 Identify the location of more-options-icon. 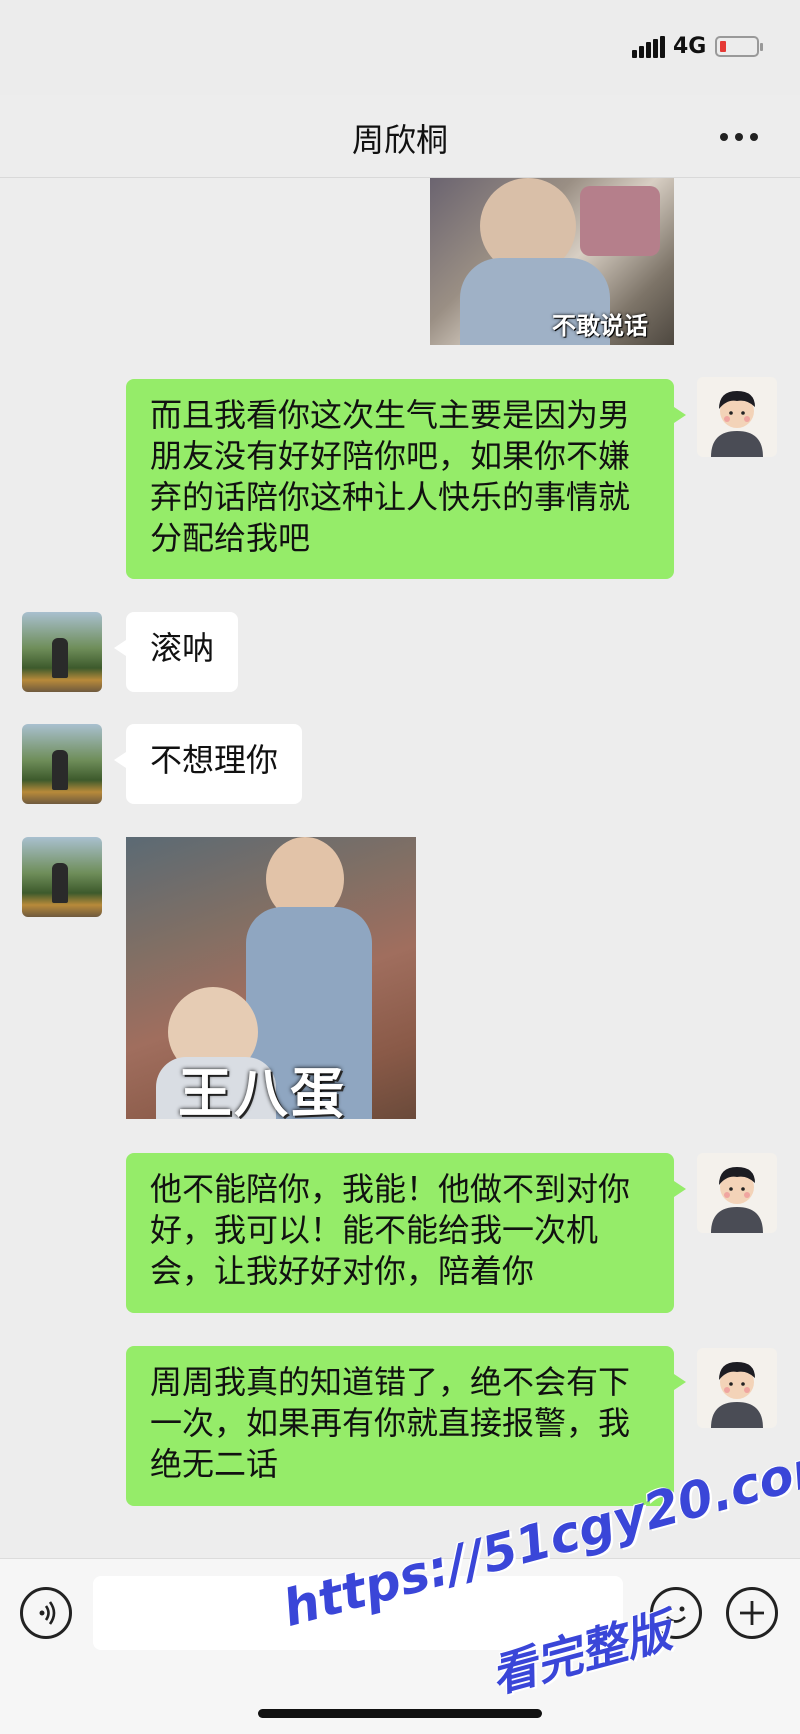
(740, 138).